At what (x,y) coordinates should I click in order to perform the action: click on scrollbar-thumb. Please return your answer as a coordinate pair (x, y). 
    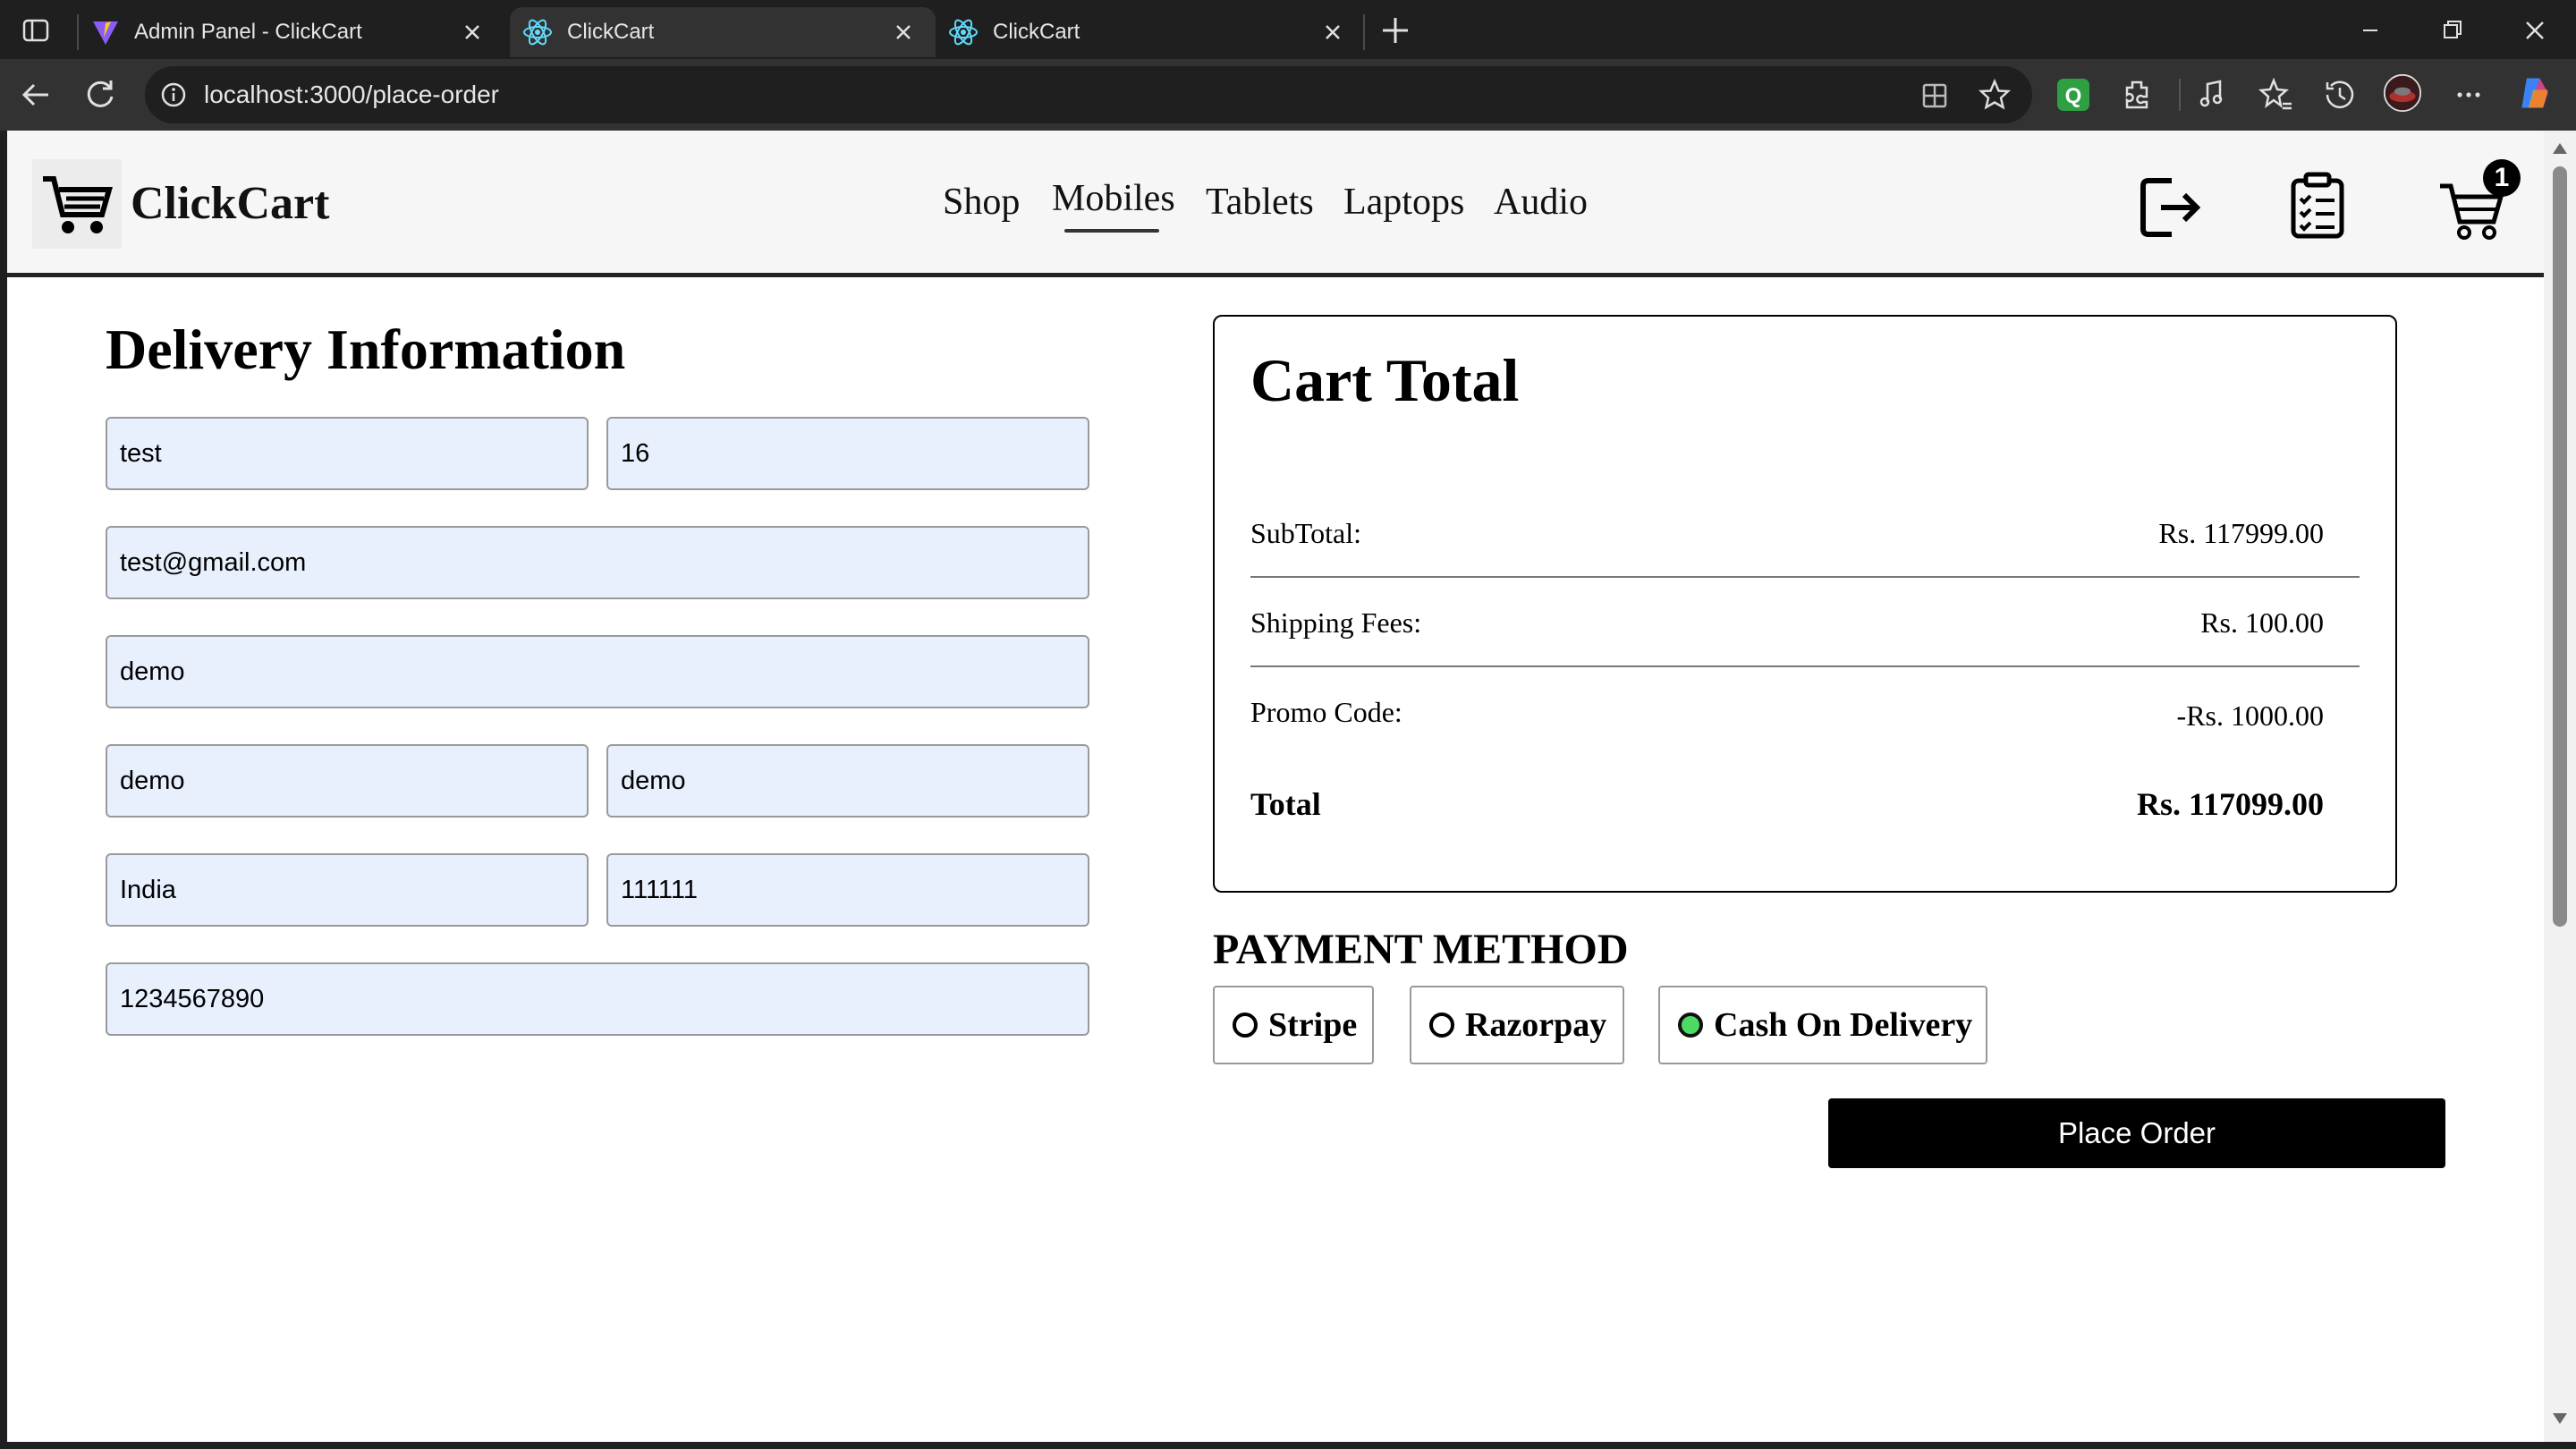
    Looking at the image, I should click on (2560, 546).